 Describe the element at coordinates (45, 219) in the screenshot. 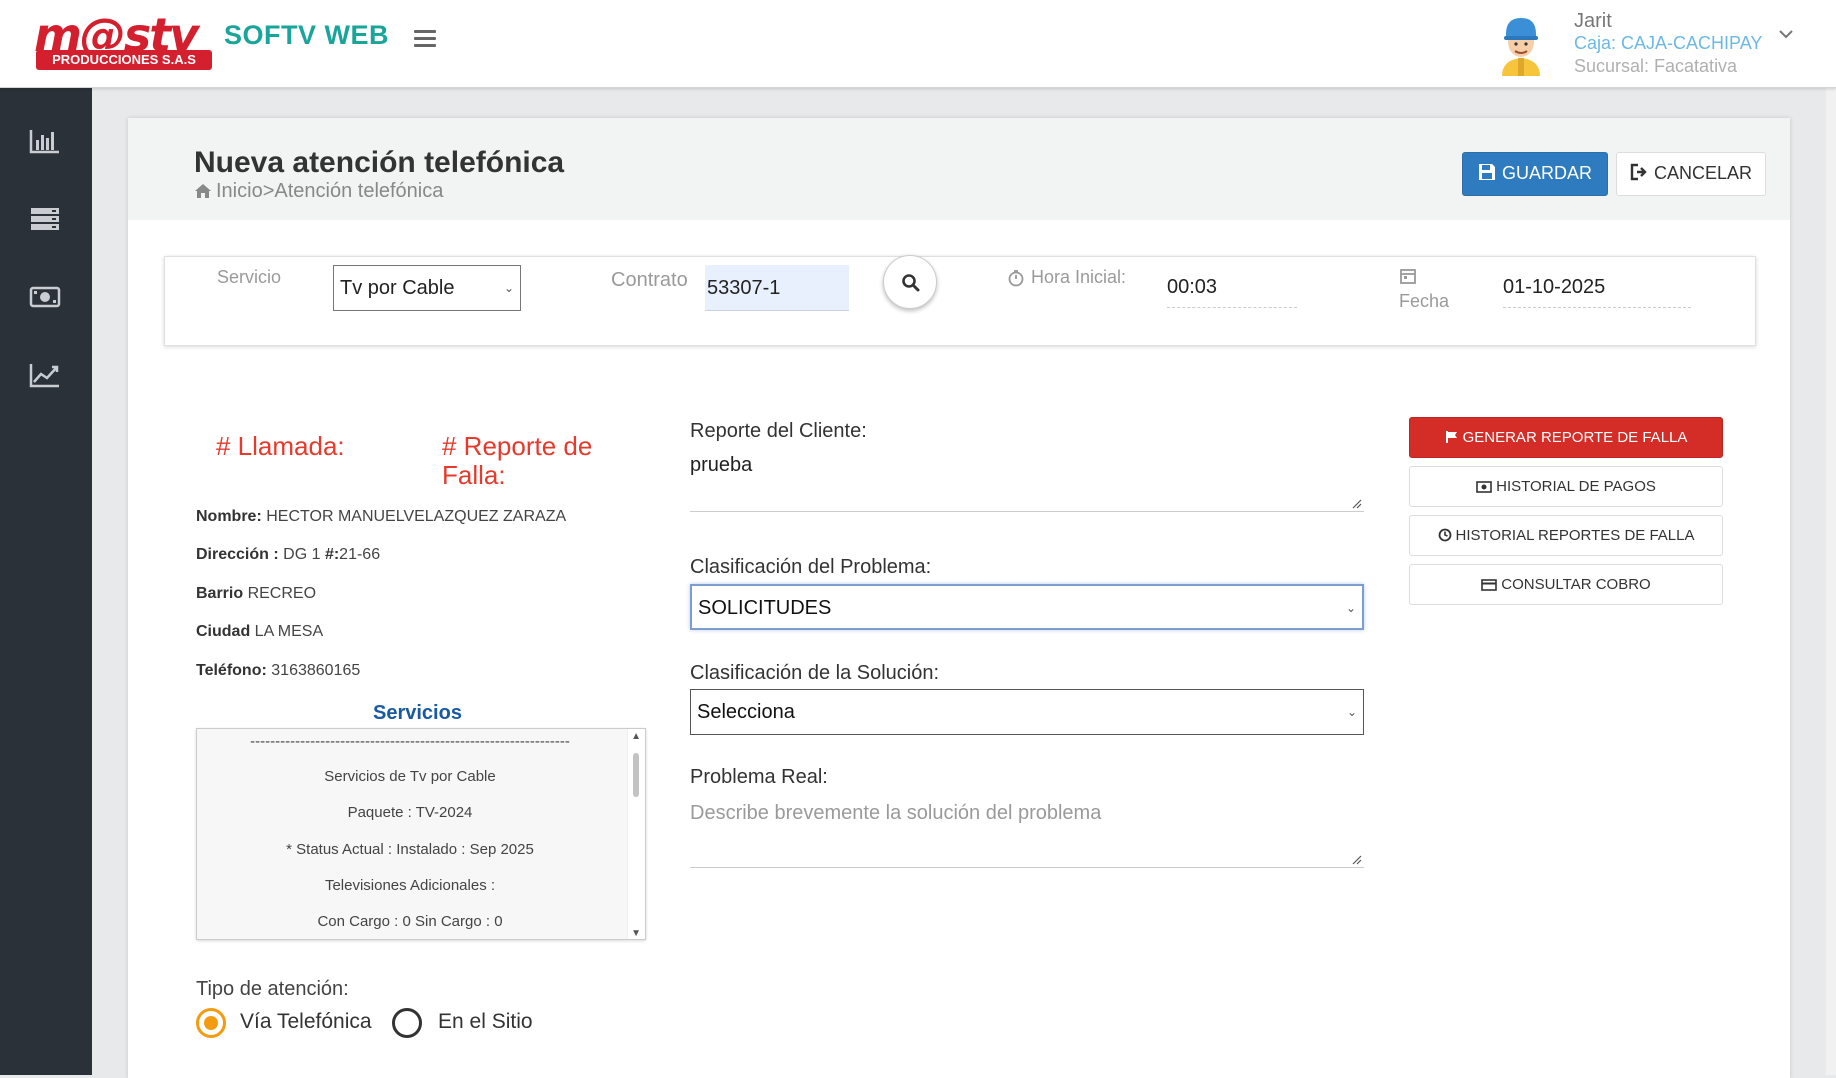

I see `server-icon` at that location.